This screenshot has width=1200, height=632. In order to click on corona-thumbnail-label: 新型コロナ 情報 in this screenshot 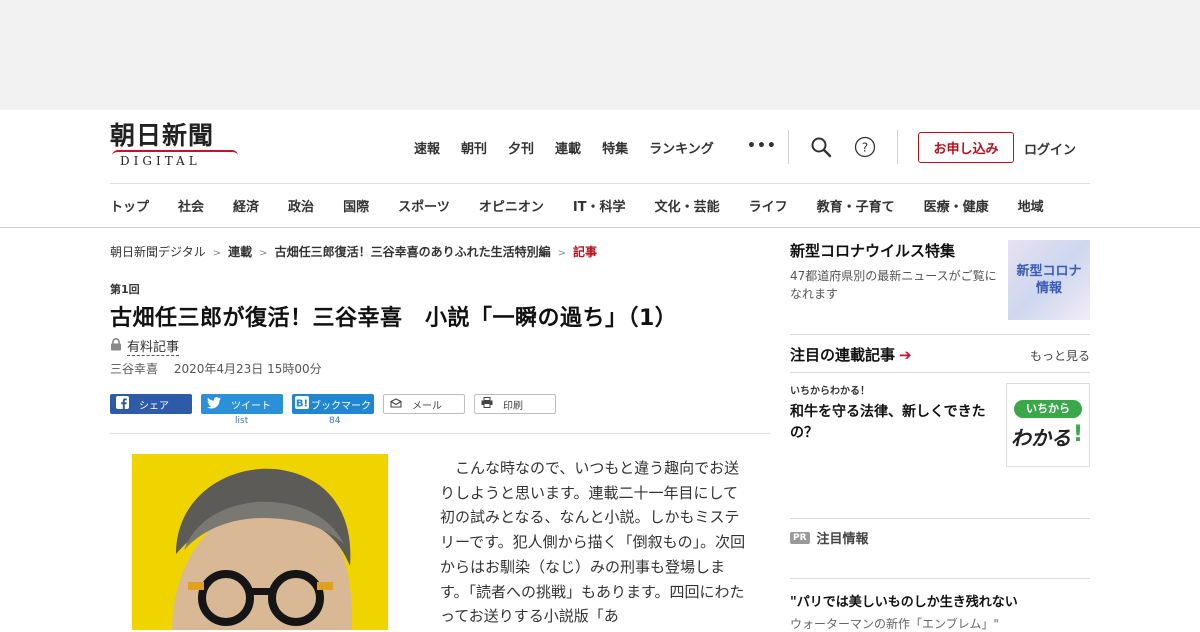, I will do `click(1049, 280)`.